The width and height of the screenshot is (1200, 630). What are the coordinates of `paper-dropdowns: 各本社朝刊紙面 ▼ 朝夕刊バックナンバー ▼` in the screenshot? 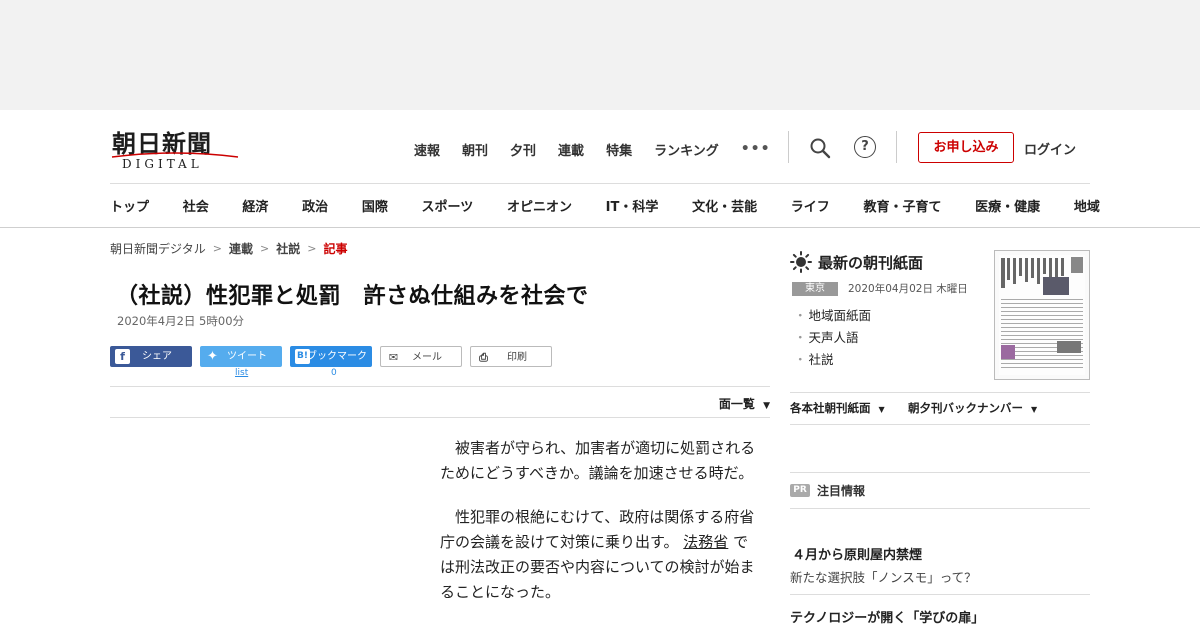 It's located at (940, 410).